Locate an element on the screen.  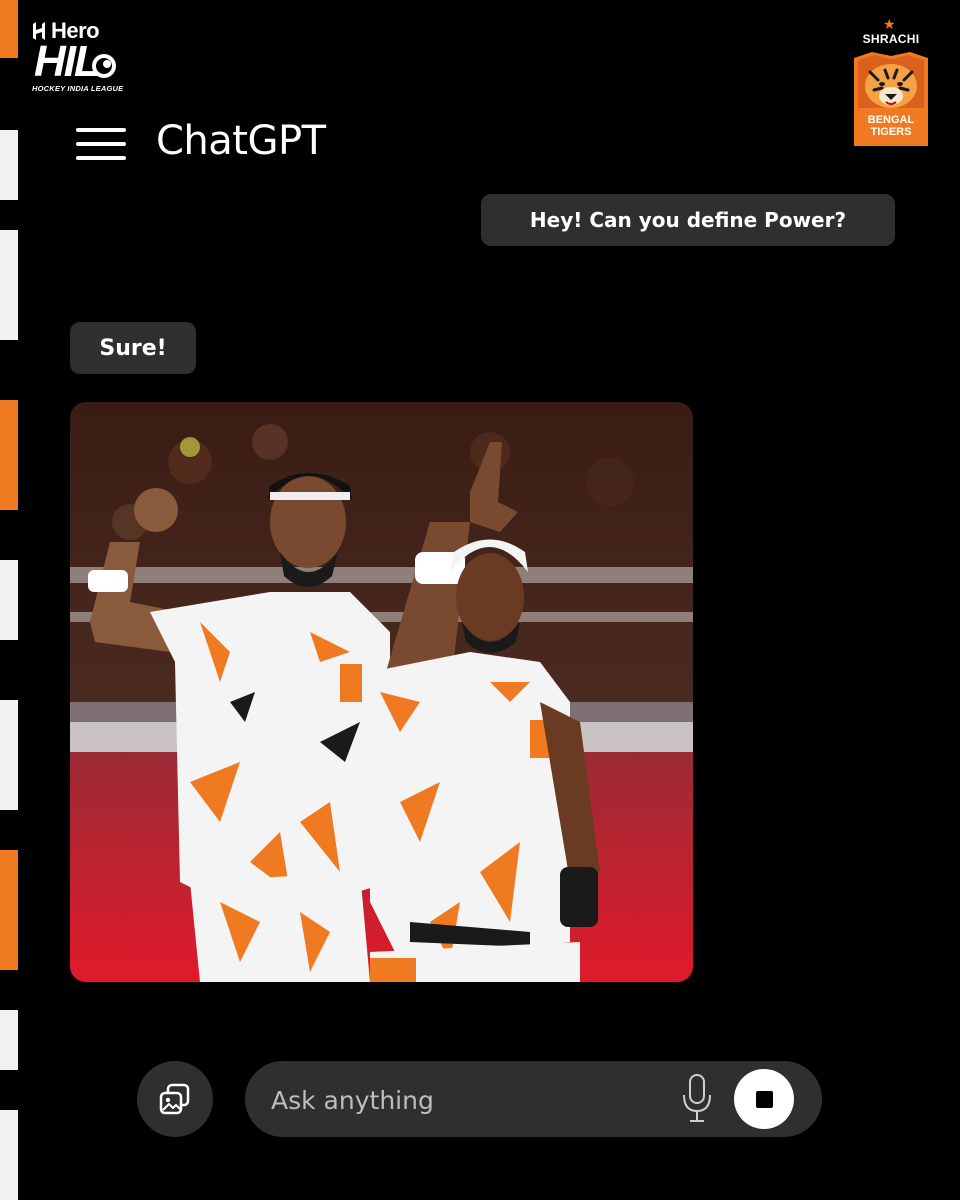
microphone-icon is located at coordinates (697, 1098).